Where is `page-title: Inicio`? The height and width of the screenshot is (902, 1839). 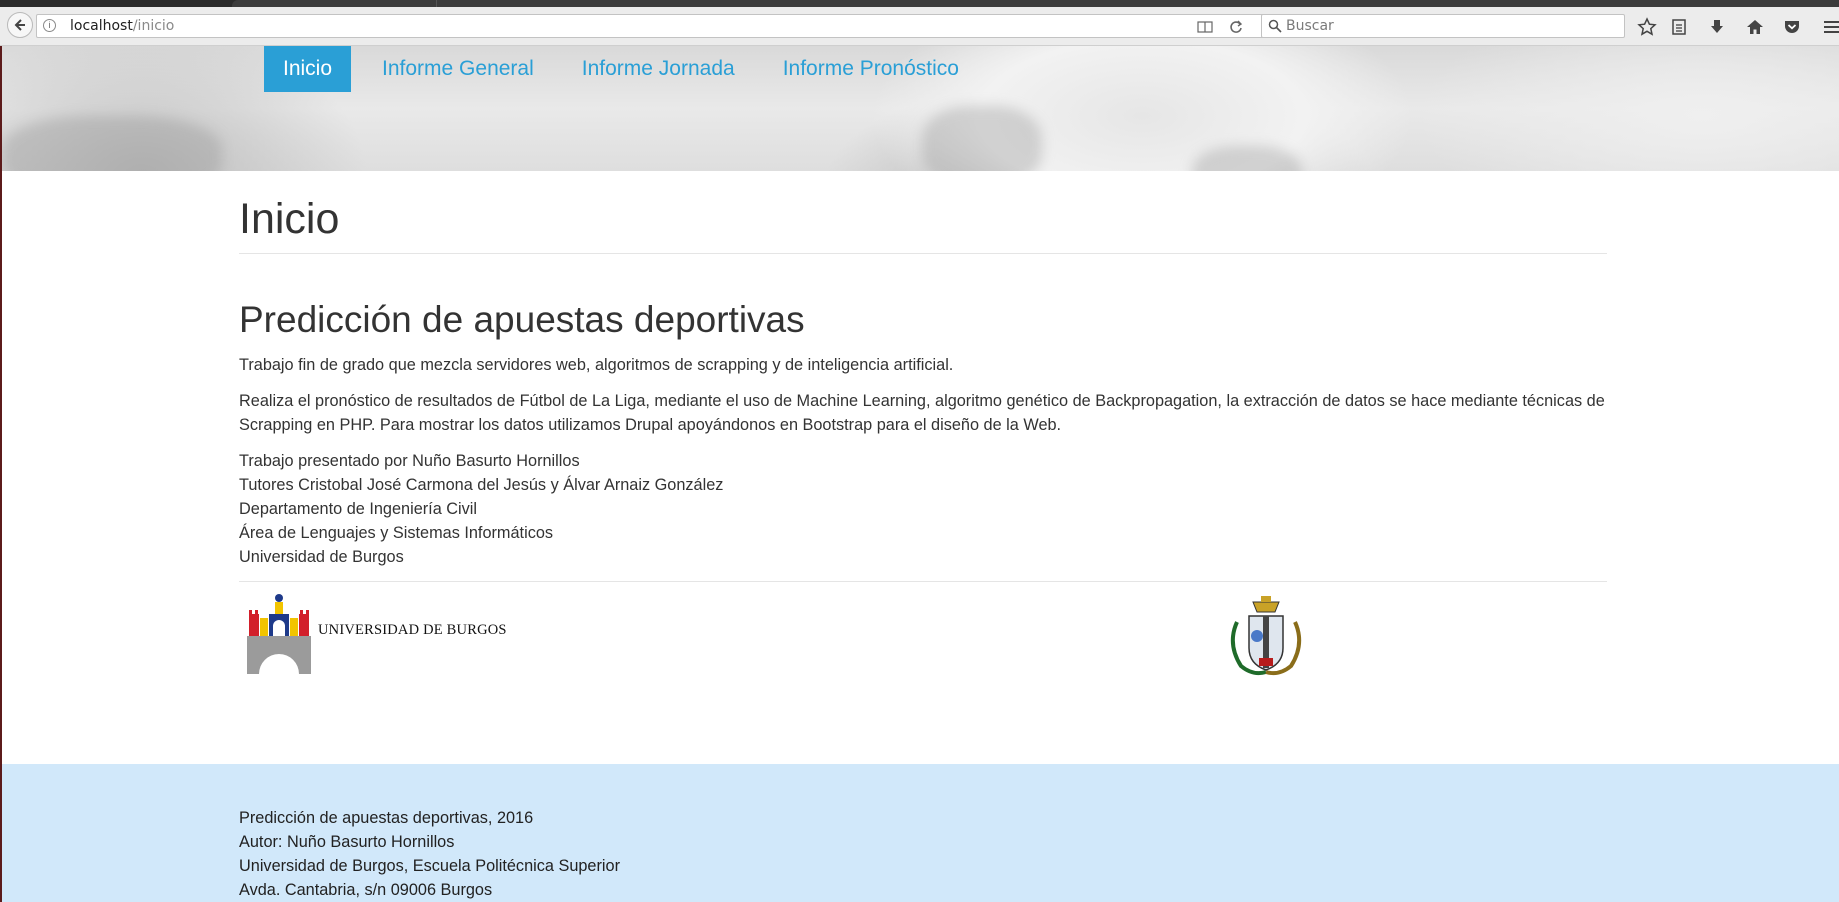
page-title: Inicio is located at coordinates (289, 219).